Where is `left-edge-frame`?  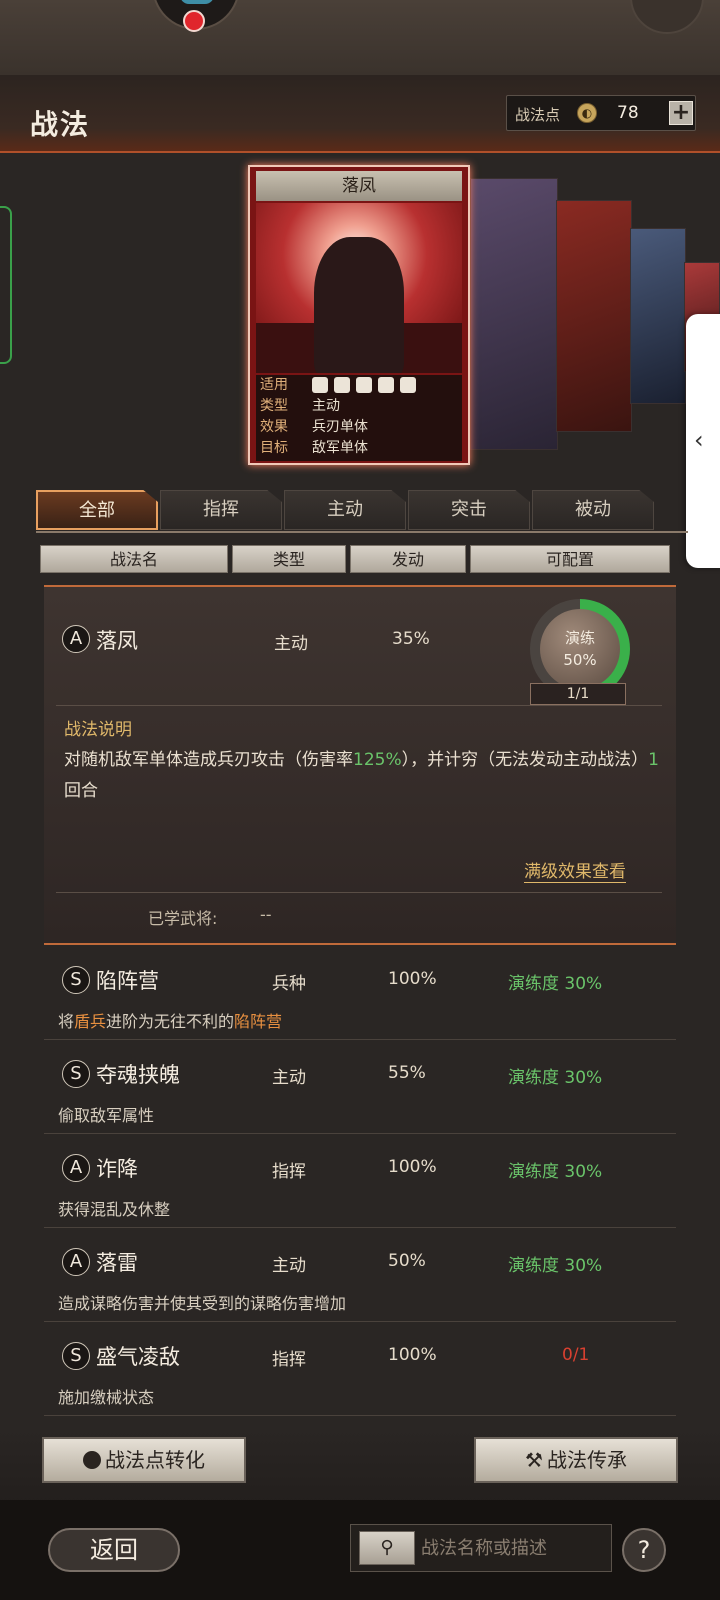
left-edge-frame is located at coordinates (6, 285).